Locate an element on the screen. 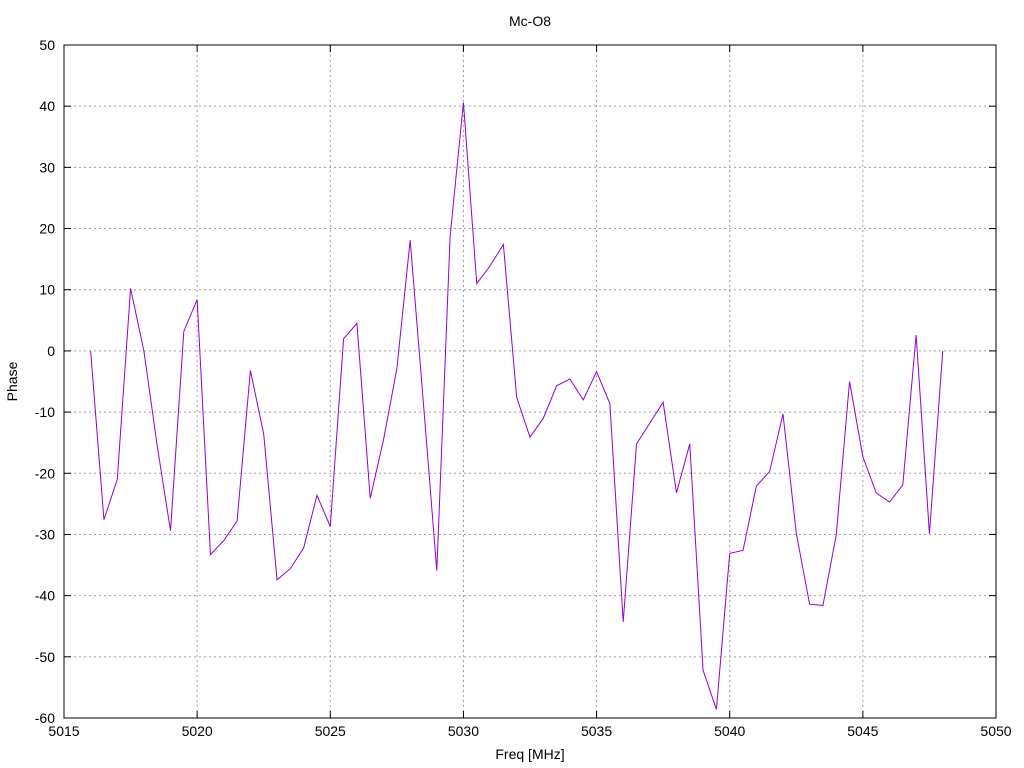  x-tick-label: 5050 is located at coordinates (995, 731).